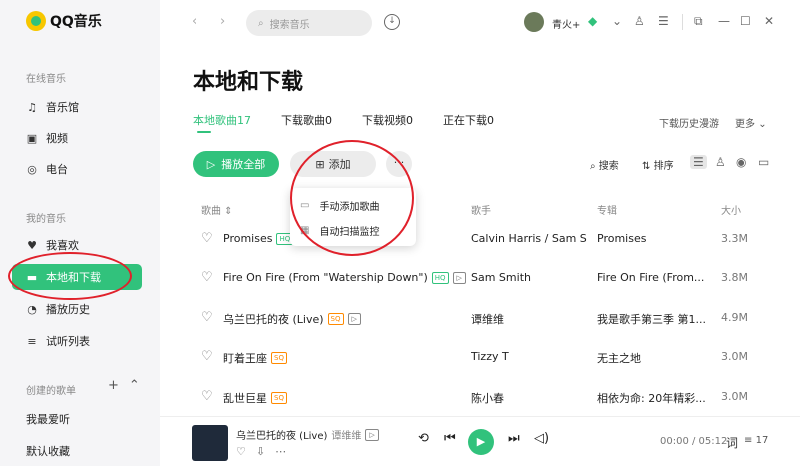 This screenshot has width=800, height=466. Describe the element at coordinates (566, 23) in the screenshot. I see `username: 青火+` at that location.